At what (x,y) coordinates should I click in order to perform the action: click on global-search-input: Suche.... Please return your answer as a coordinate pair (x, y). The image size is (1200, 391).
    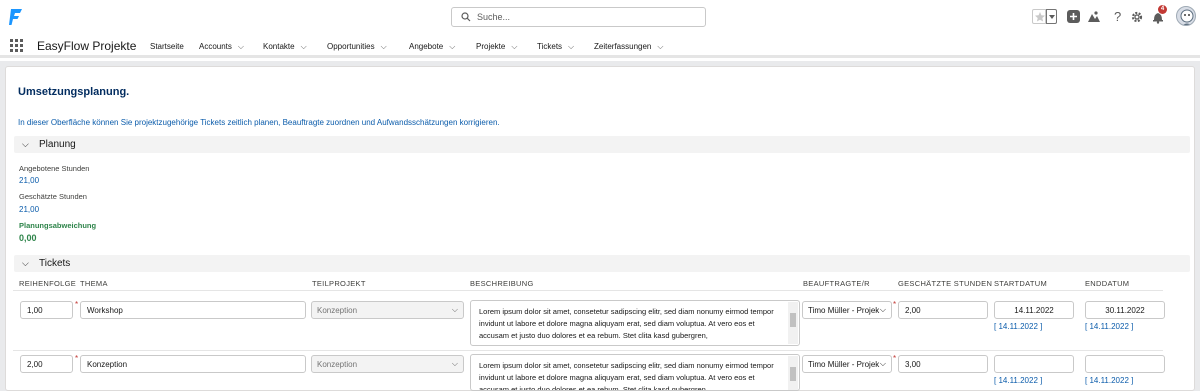
    Looking at the image, I should click on (578, 17).